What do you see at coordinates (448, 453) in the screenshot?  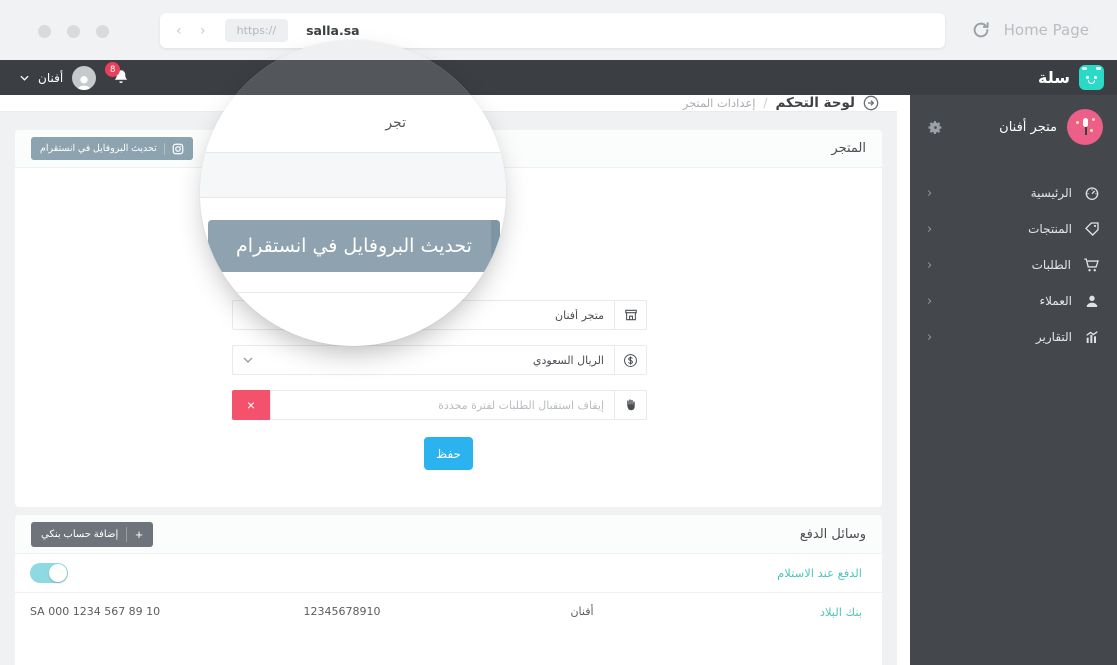 I see `save-button: حفظ` at bounding box center [448, 453].